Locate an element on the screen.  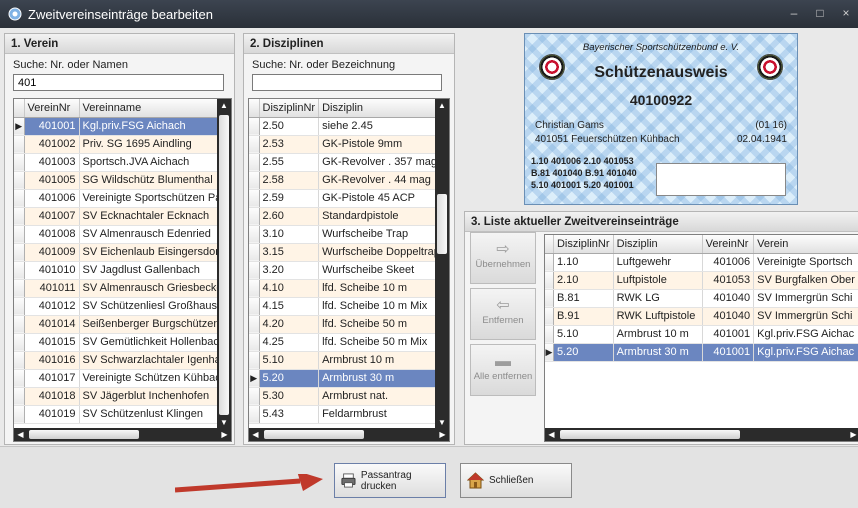
table-row: 401019 SV Schützenlust Klingen is located at coordinates (121, 414).